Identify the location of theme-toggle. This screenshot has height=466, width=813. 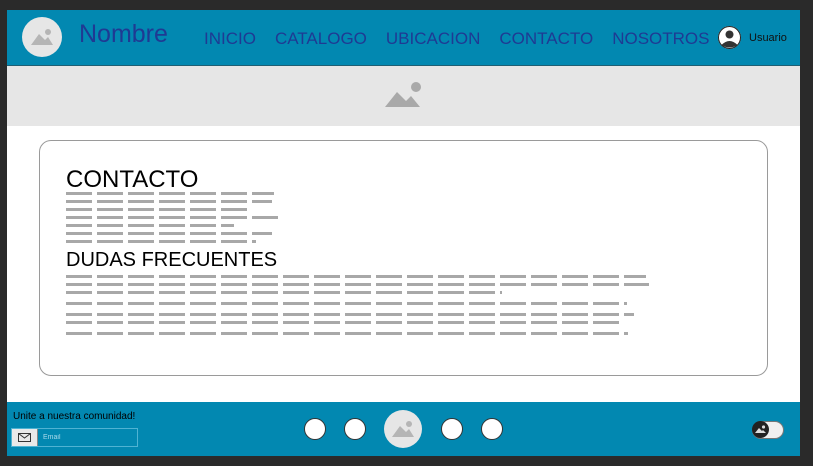
(768, 430).